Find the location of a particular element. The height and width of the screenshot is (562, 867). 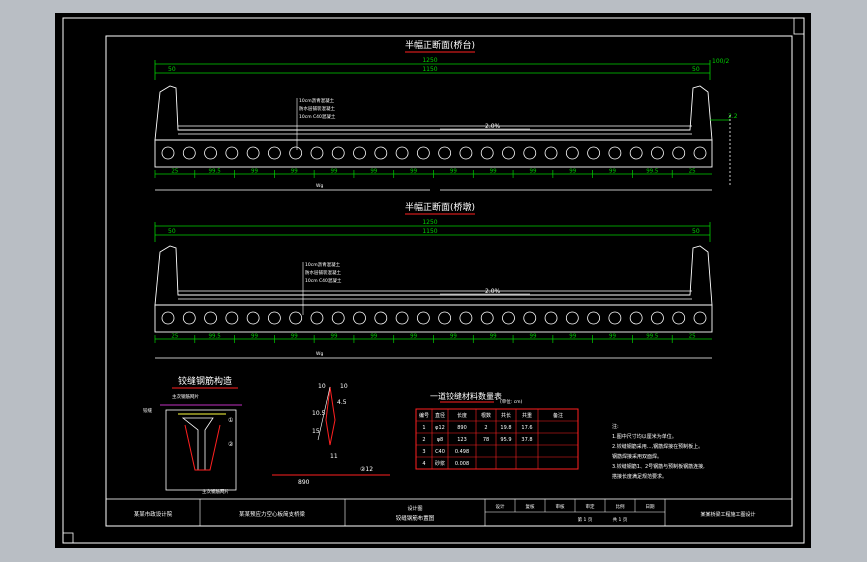

slope-label-b: 2.0% is located at coordinates (493, 291).